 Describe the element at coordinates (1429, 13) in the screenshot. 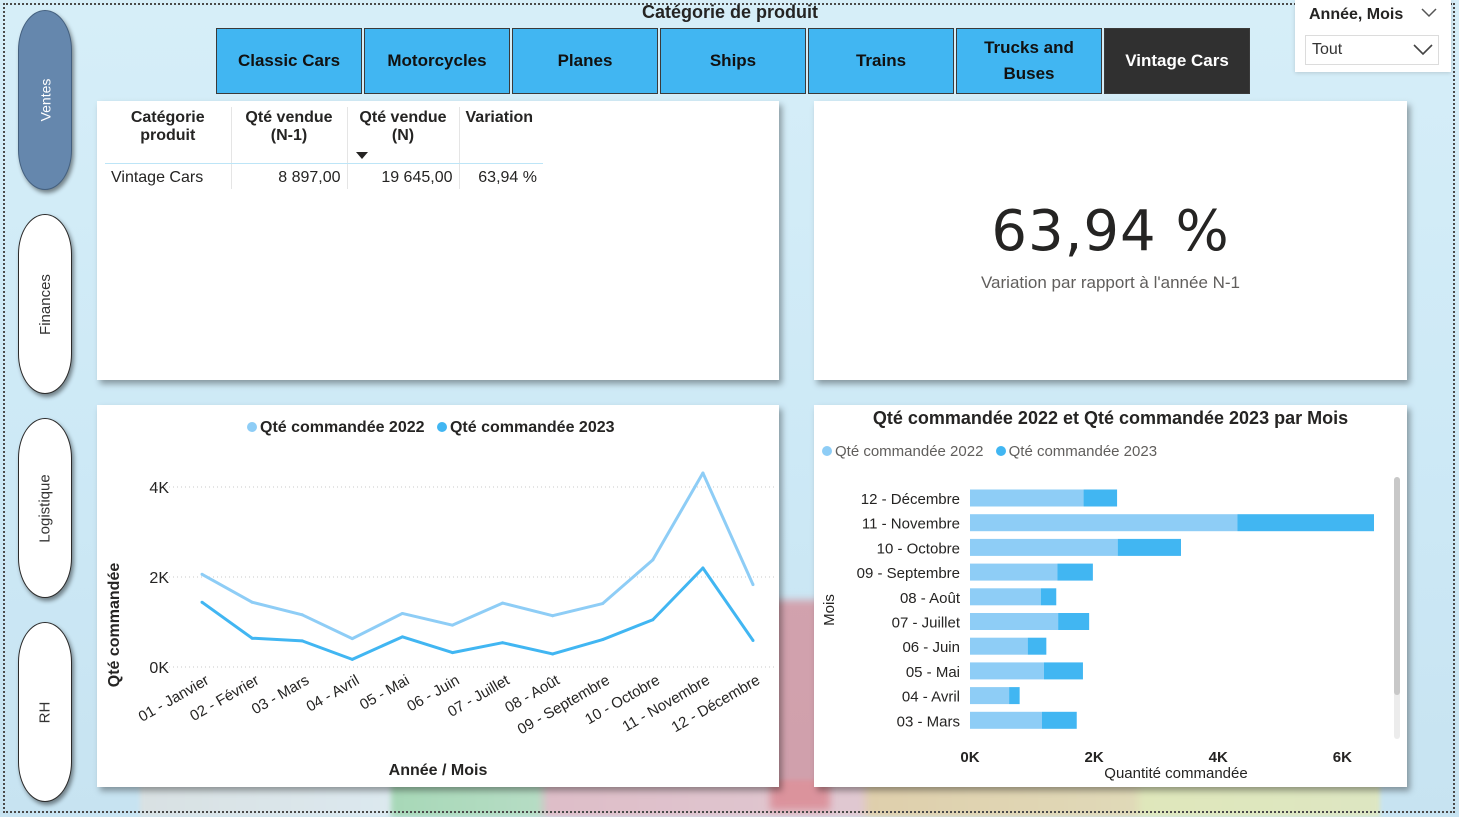

I see `chevron-down-icon` at that location.